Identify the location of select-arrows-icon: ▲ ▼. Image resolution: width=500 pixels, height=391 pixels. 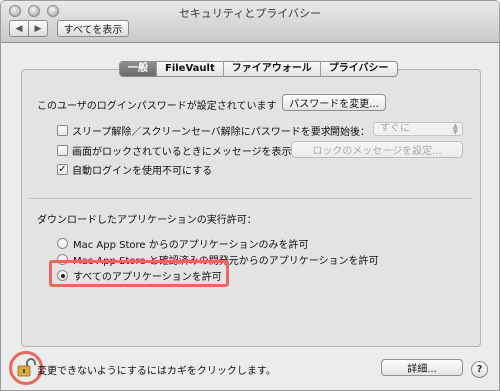
(455, 129).